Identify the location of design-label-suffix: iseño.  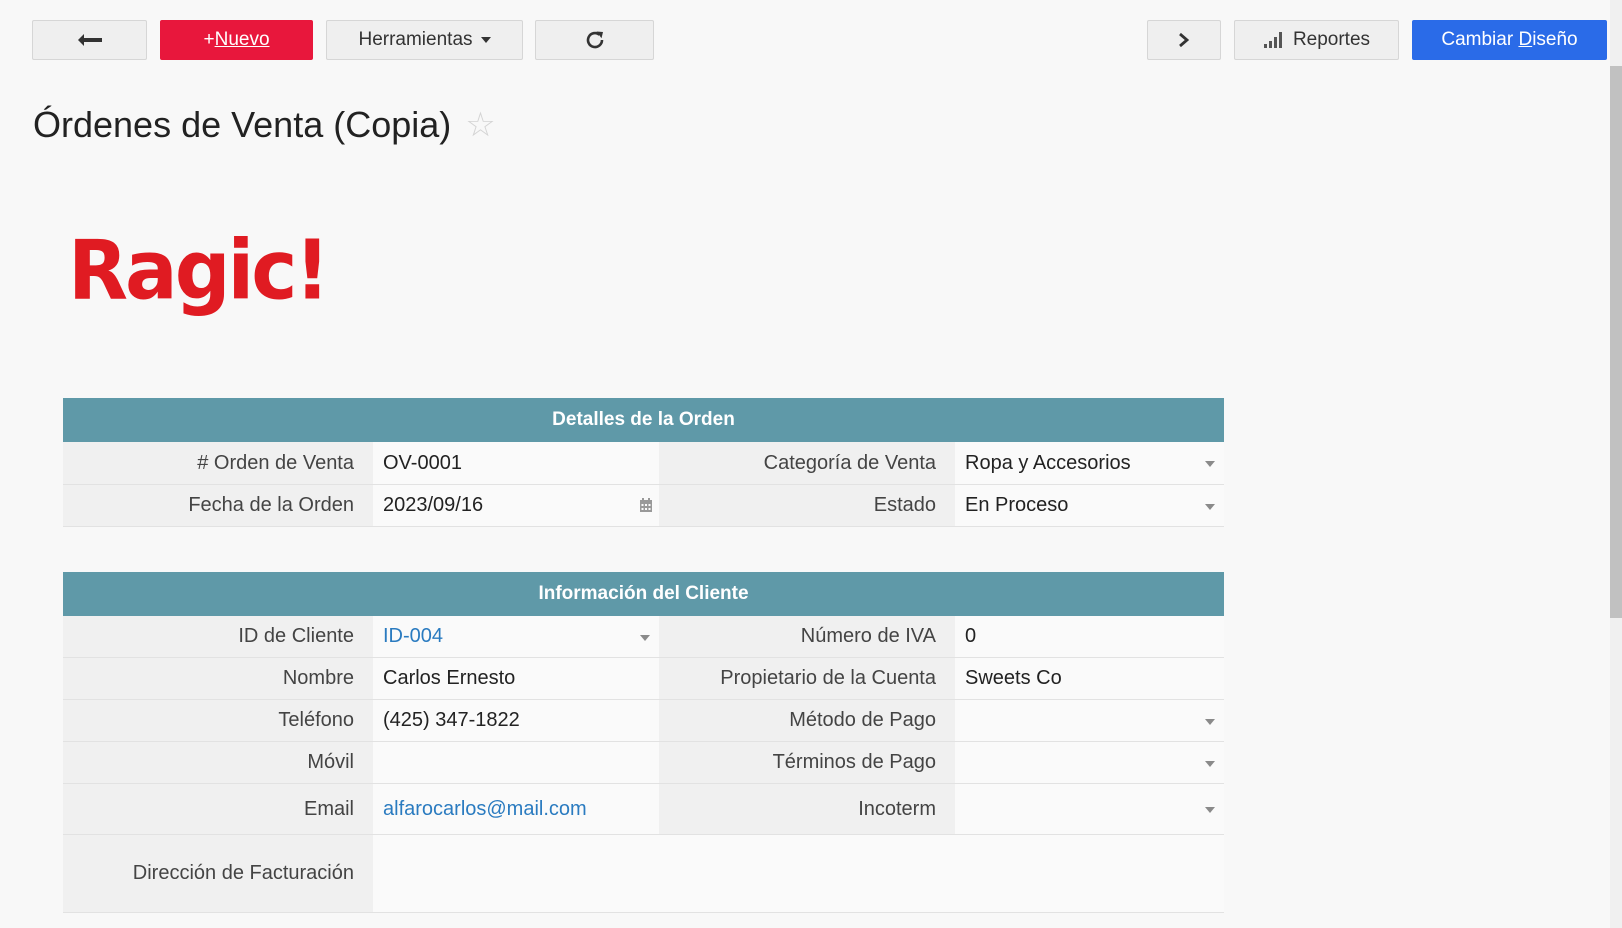
(1555, 39).